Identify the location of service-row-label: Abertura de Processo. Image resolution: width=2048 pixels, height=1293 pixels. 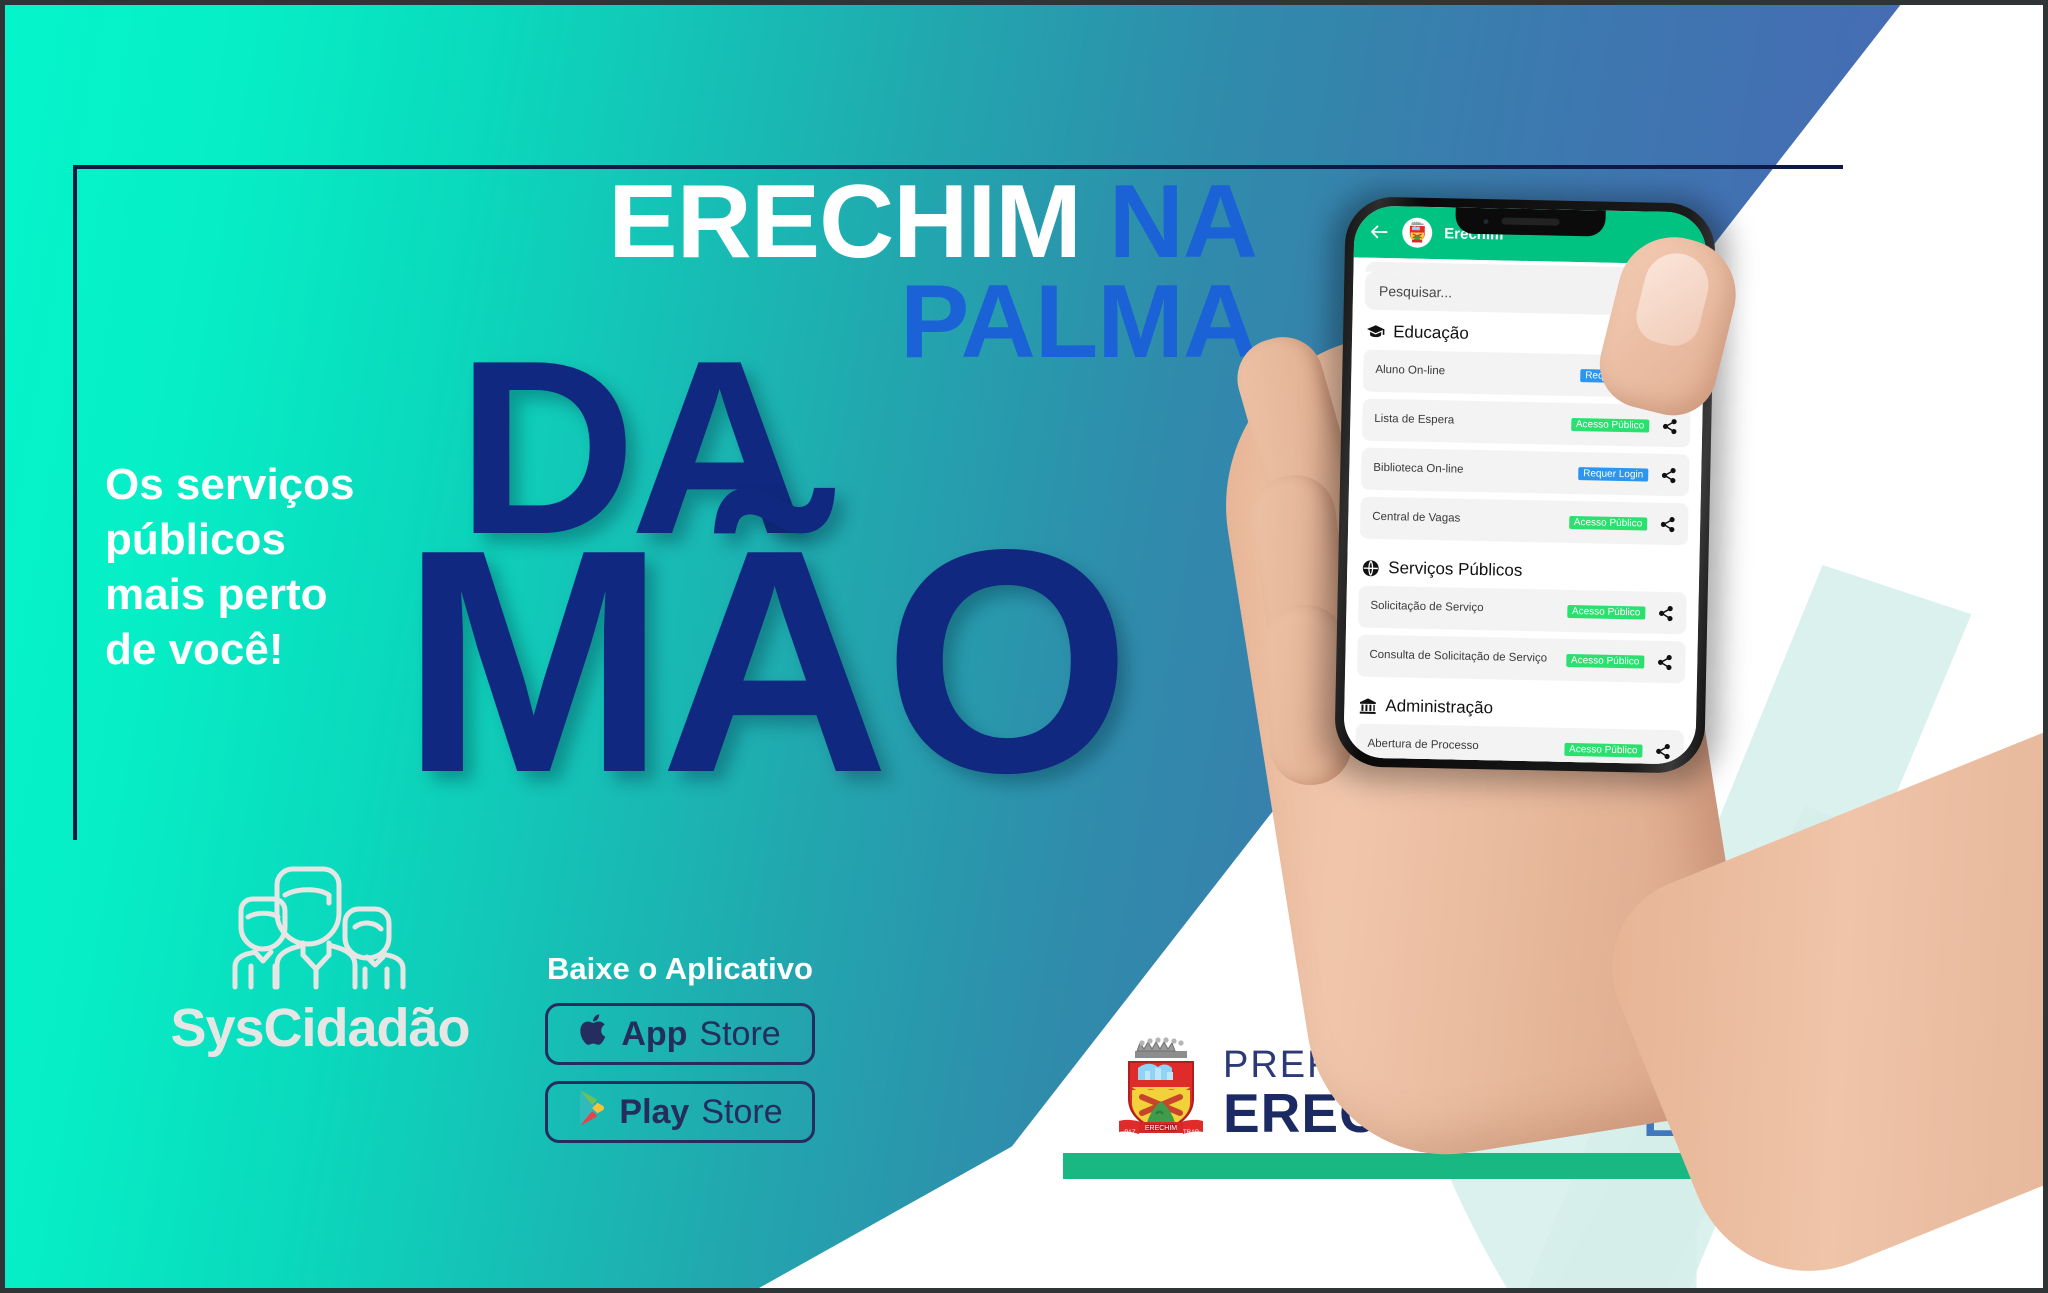
(1423, 745).